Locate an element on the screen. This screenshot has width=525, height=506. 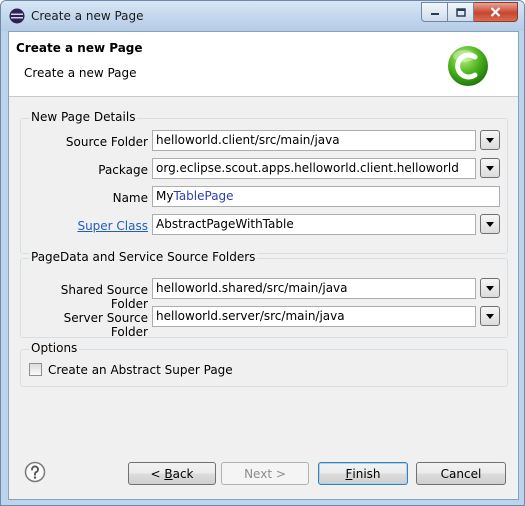
shared-source-folder-label: Shared Source Folder is located at coordinates (104, 297).